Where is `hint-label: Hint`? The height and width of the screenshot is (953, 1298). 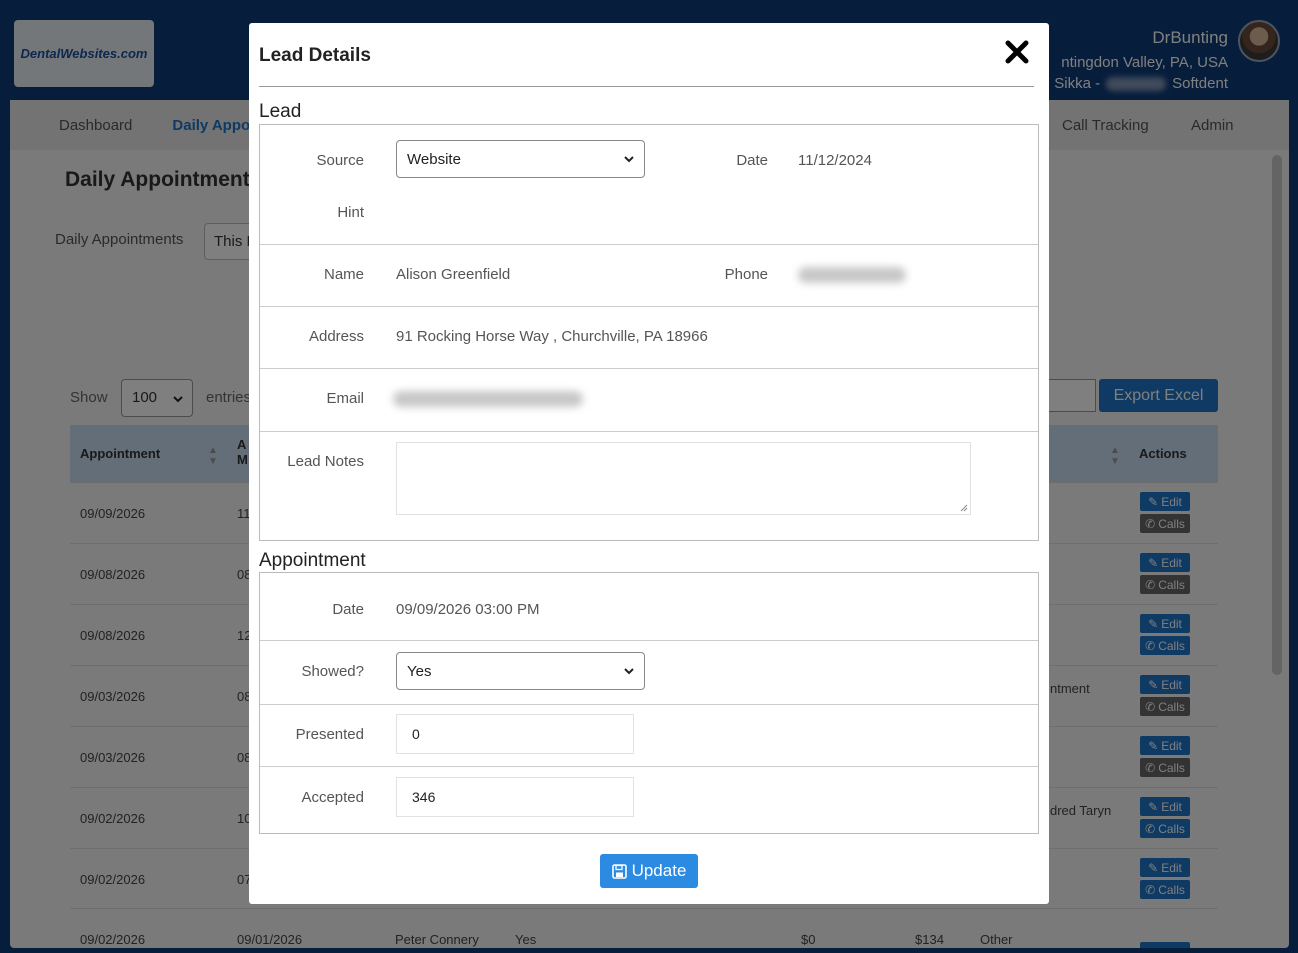
hint-label: Hint is located at coordinates (350, 212).